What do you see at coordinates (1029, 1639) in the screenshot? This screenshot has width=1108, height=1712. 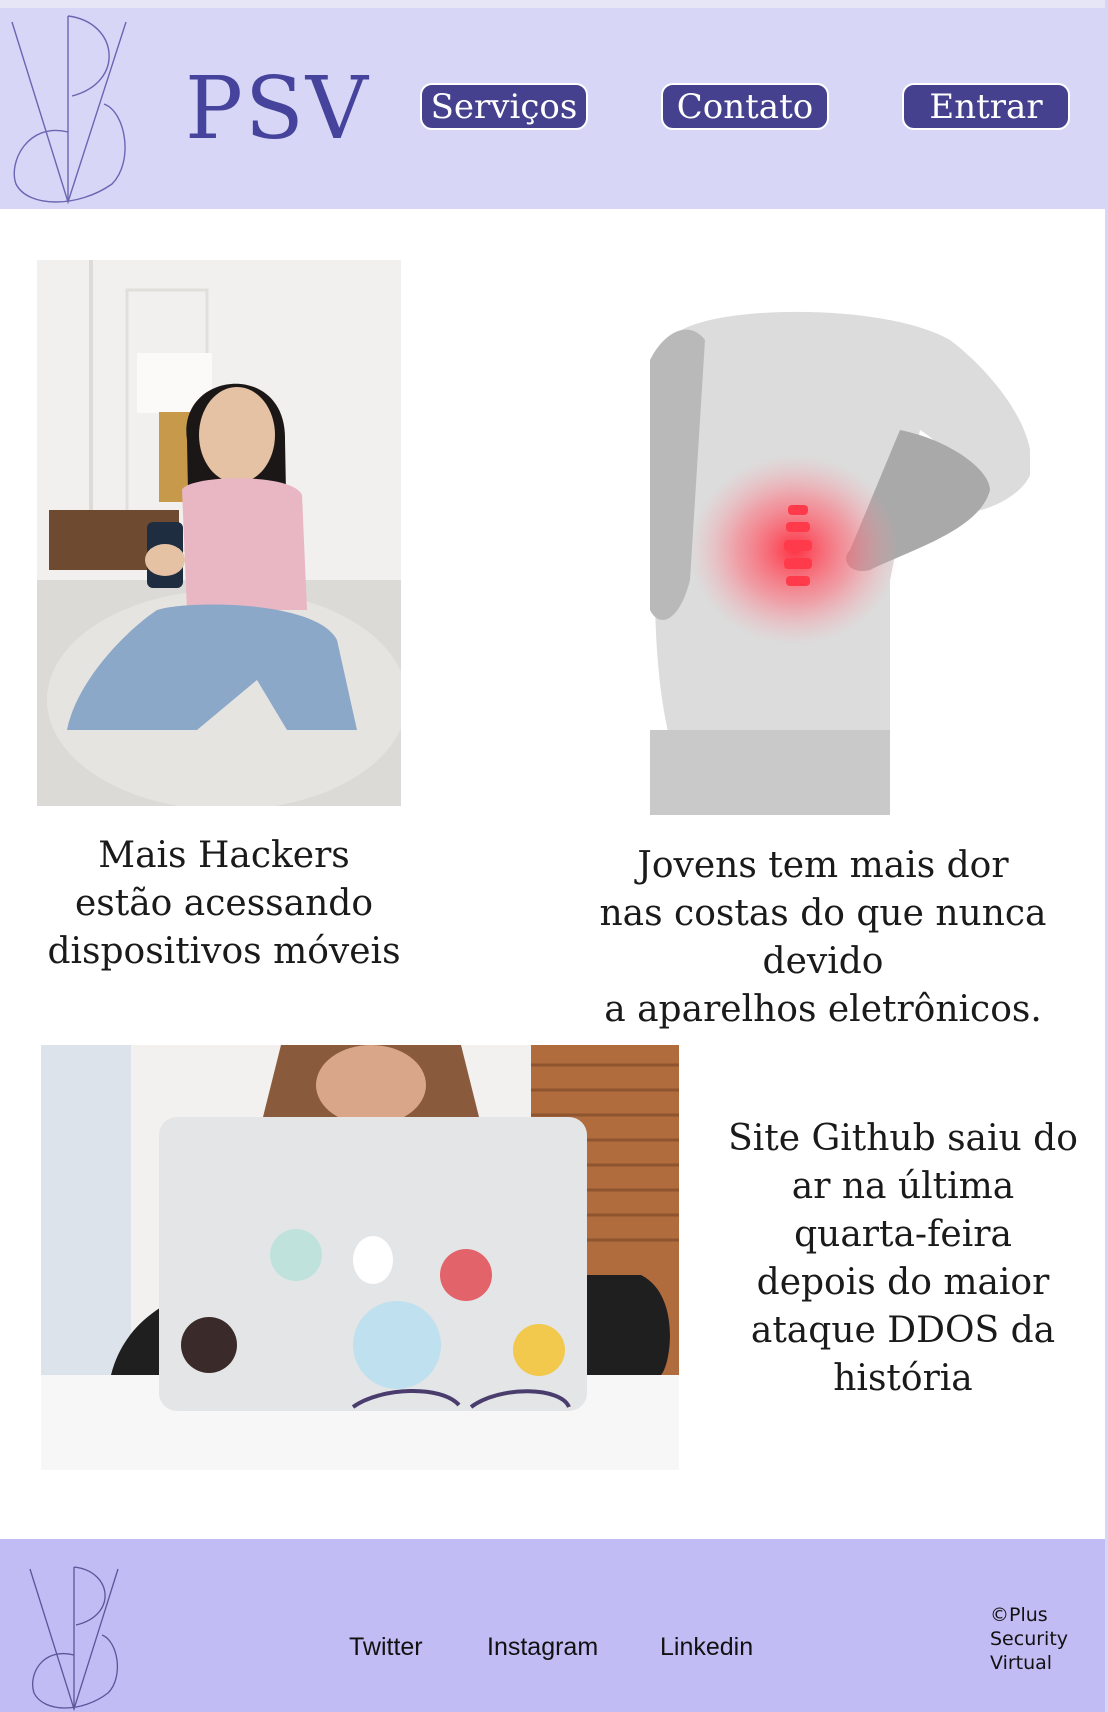 I see `copyright-text: ©Plus Security Virtual` at bounding box center [1029, 1639].